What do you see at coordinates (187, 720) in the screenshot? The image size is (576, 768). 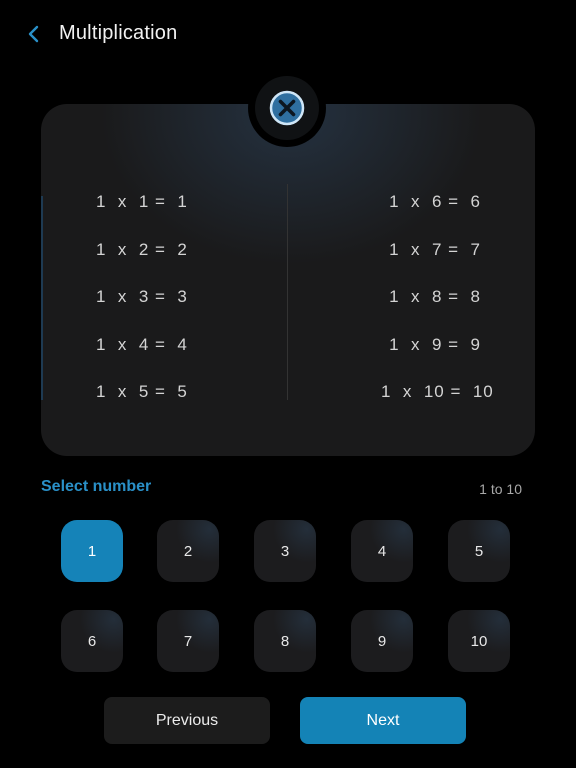 I see `previous-button: Previous` at bounding box center [187, 720].